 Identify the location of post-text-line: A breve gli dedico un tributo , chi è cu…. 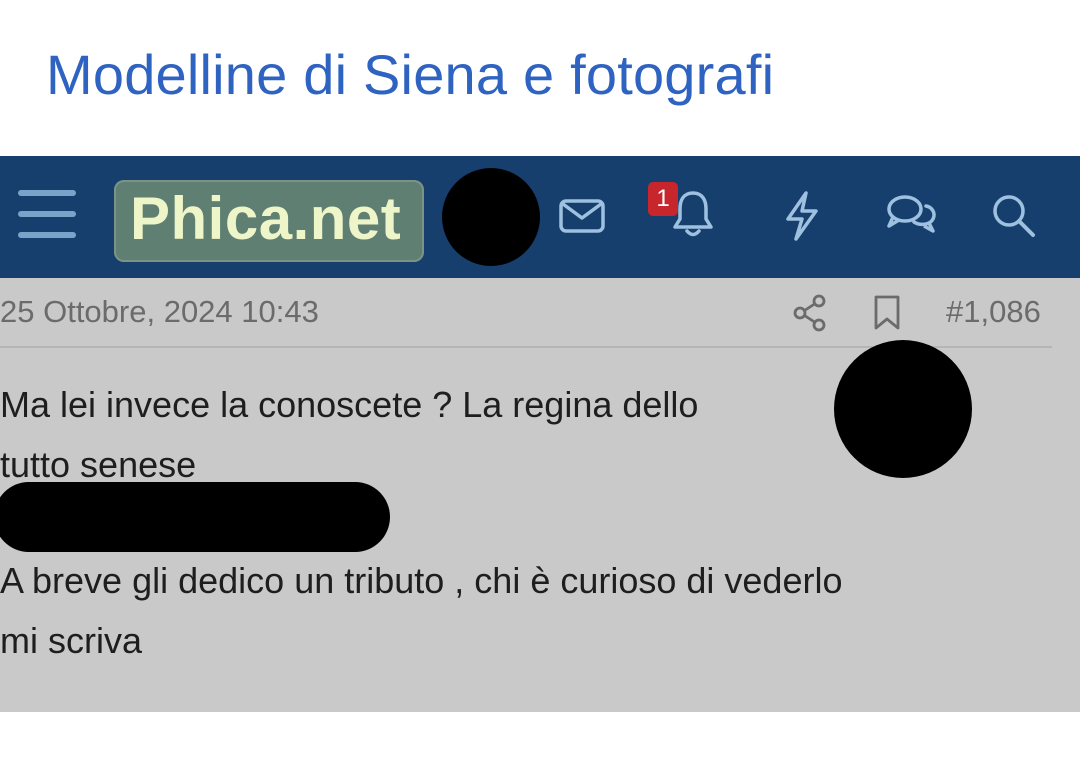
(421, 580).